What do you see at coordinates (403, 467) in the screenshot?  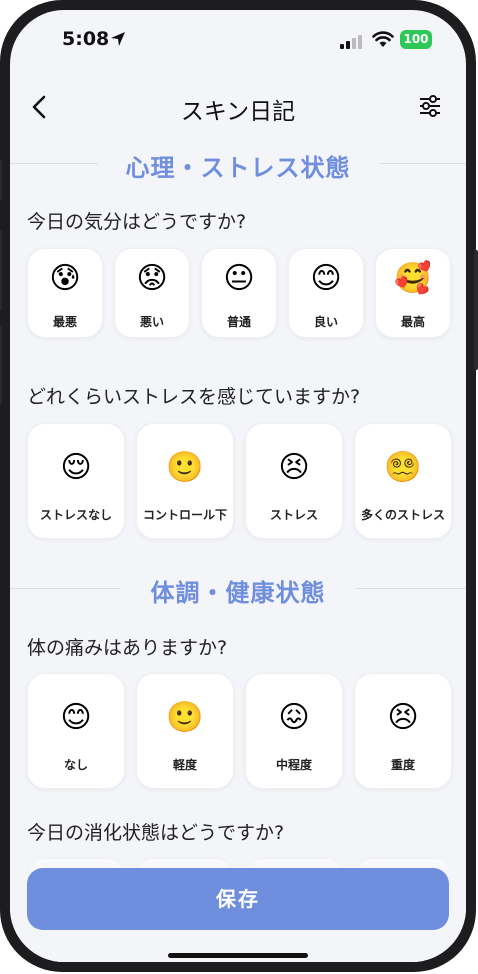 I see `face-with-spiral-eyes-icon: 😵‍💫` at bounding box center [403, 467].